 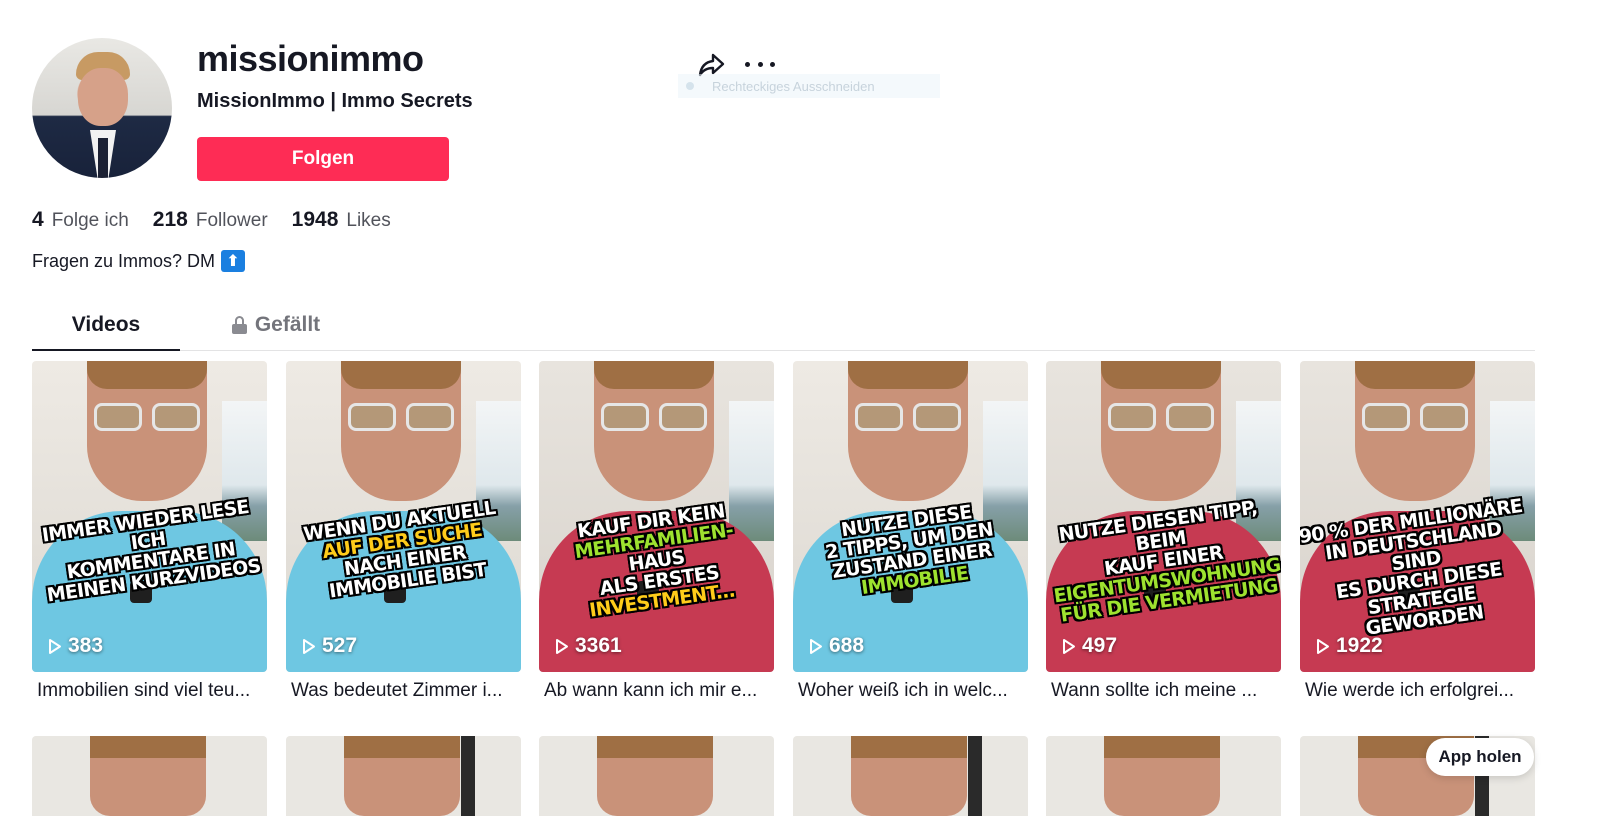 I want to click on view-count-number: 688, so click(x=847, y=645).